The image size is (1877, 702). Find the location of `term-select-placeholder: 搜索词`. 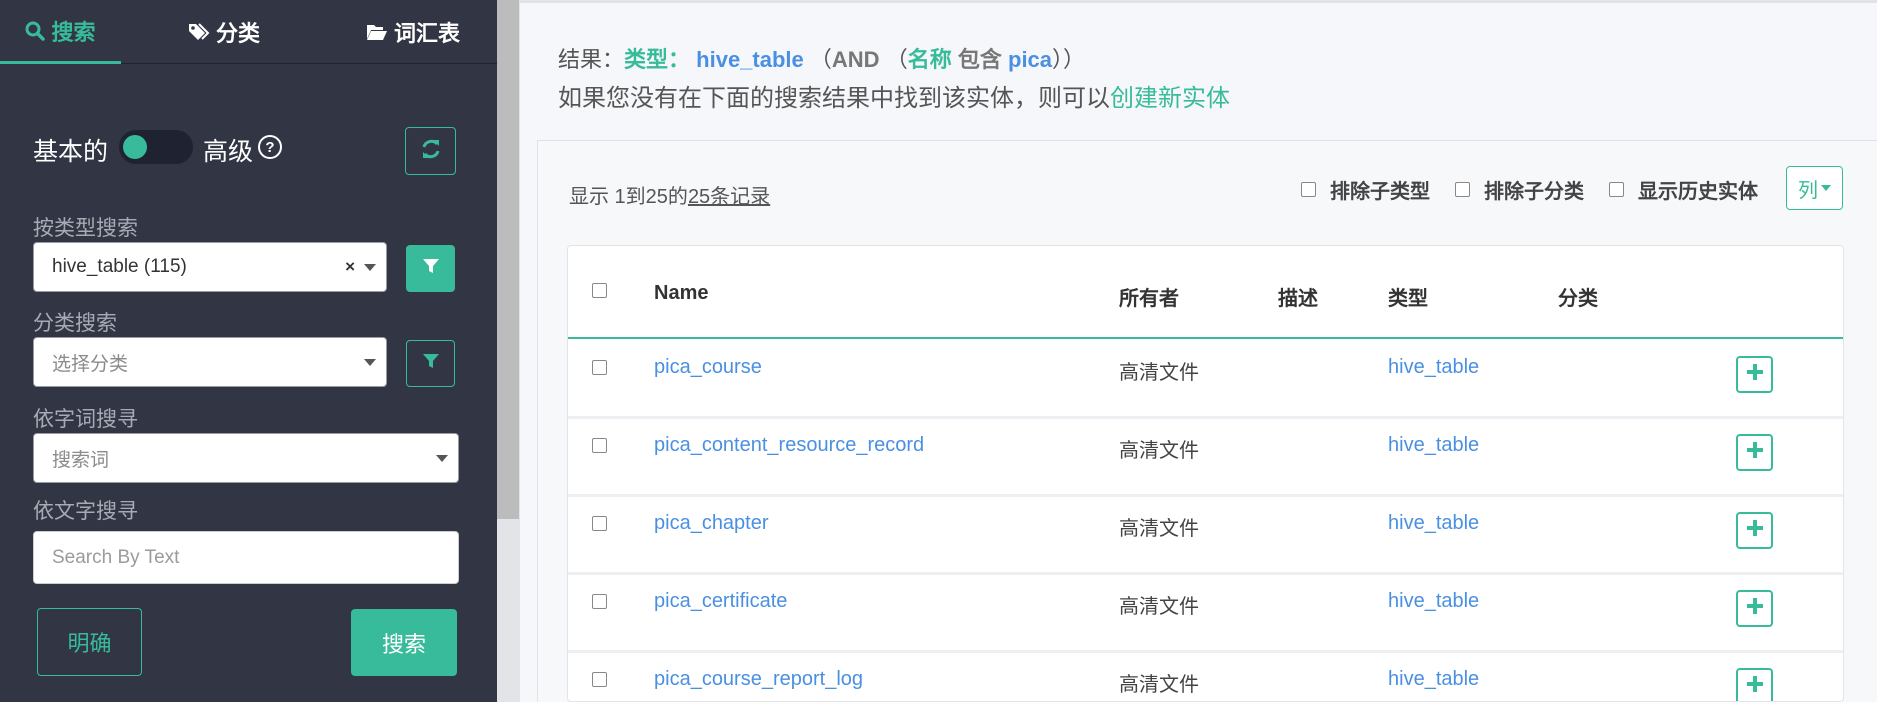

term-select-placeholder: 搜索词 is located at coordinates (81, 460).